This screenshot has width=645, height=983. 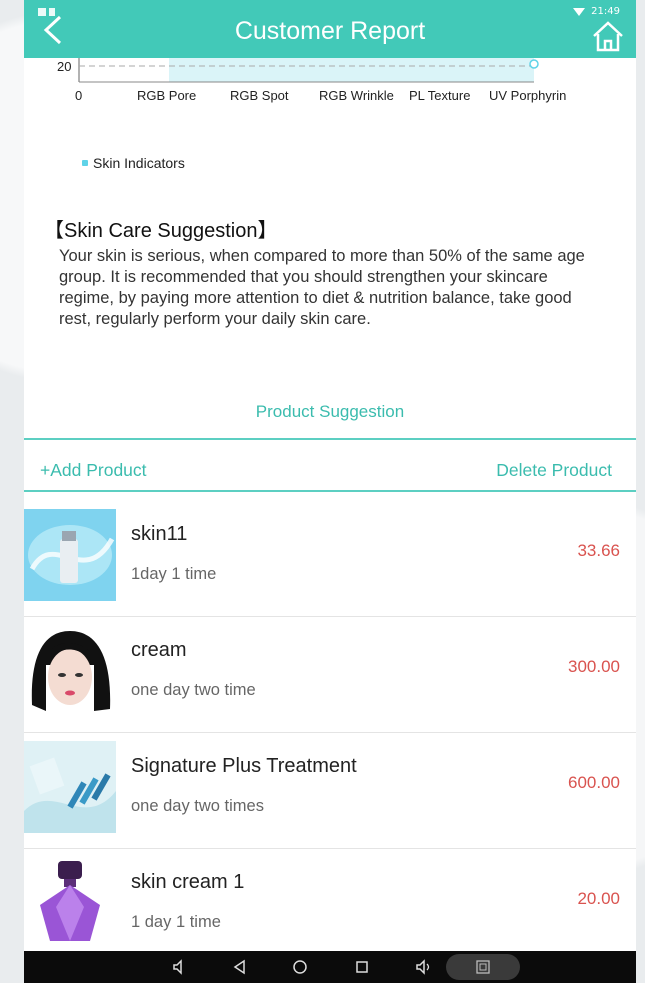 What do you see at coordinates (259, 95) in the screenshot?
I see `x-tick-label: RGB Spot` at bounding box center [259, 95].